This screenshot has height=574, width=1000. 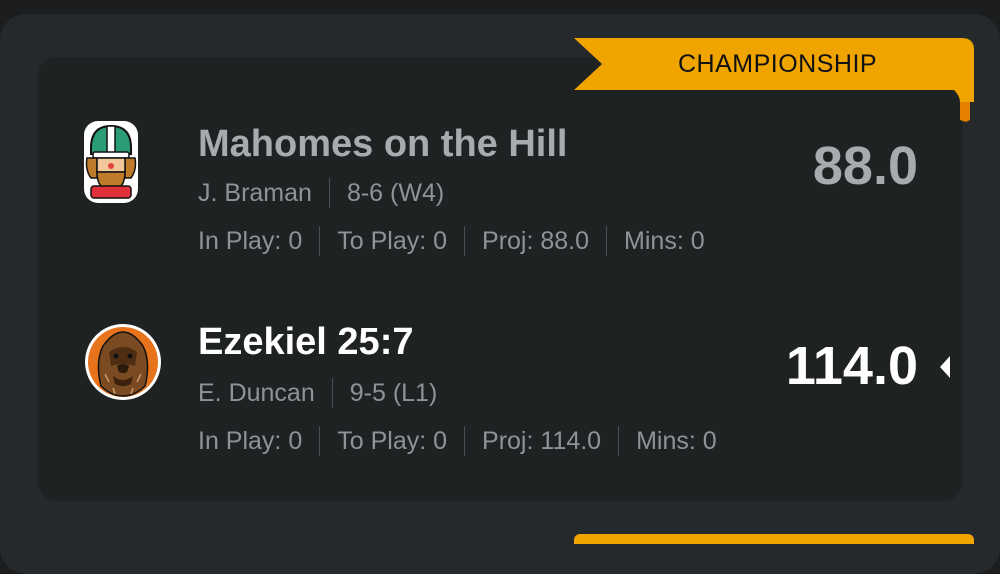 What do you see at coordinates (851, 366) in the screenshot?
I see `team-score: 114.0` at bounding box center [851, 366].